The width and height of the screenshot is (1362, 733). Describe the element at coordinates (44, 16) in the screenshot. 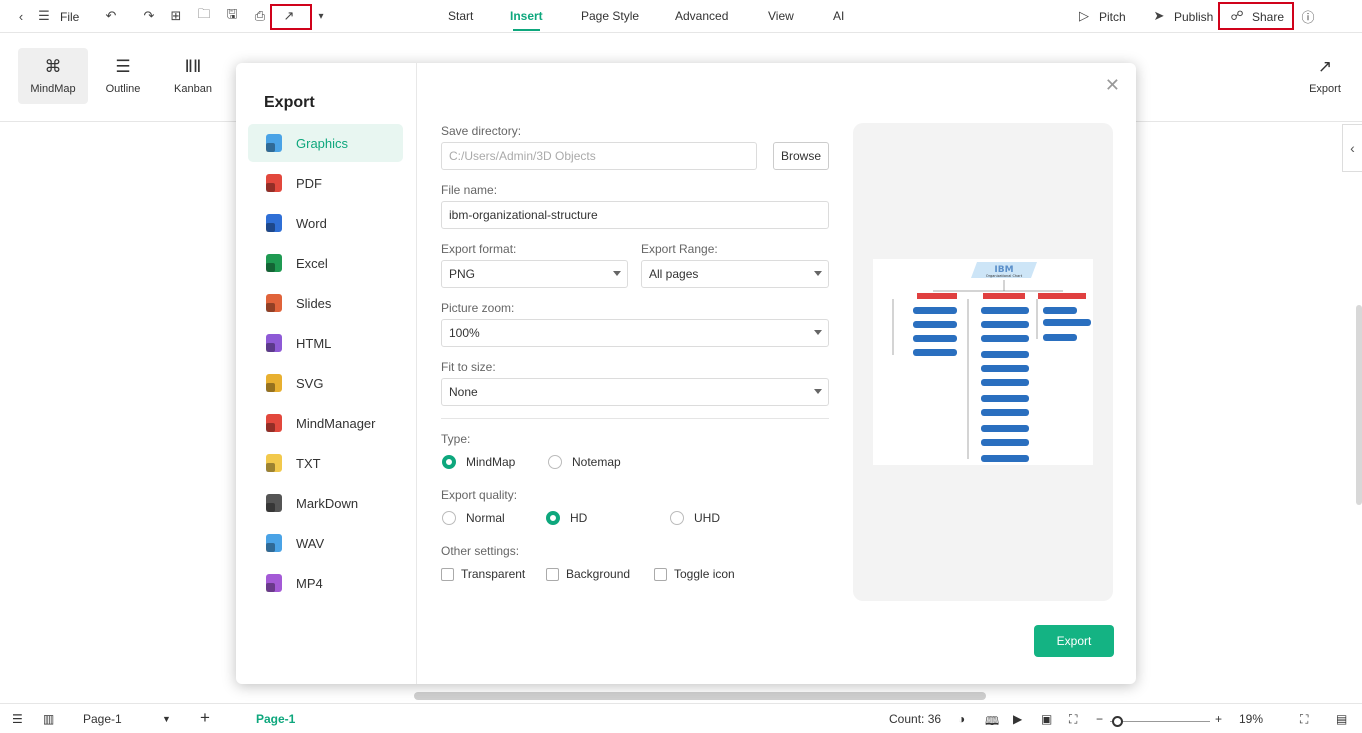

I see `menu-icon: ☰` at that location.